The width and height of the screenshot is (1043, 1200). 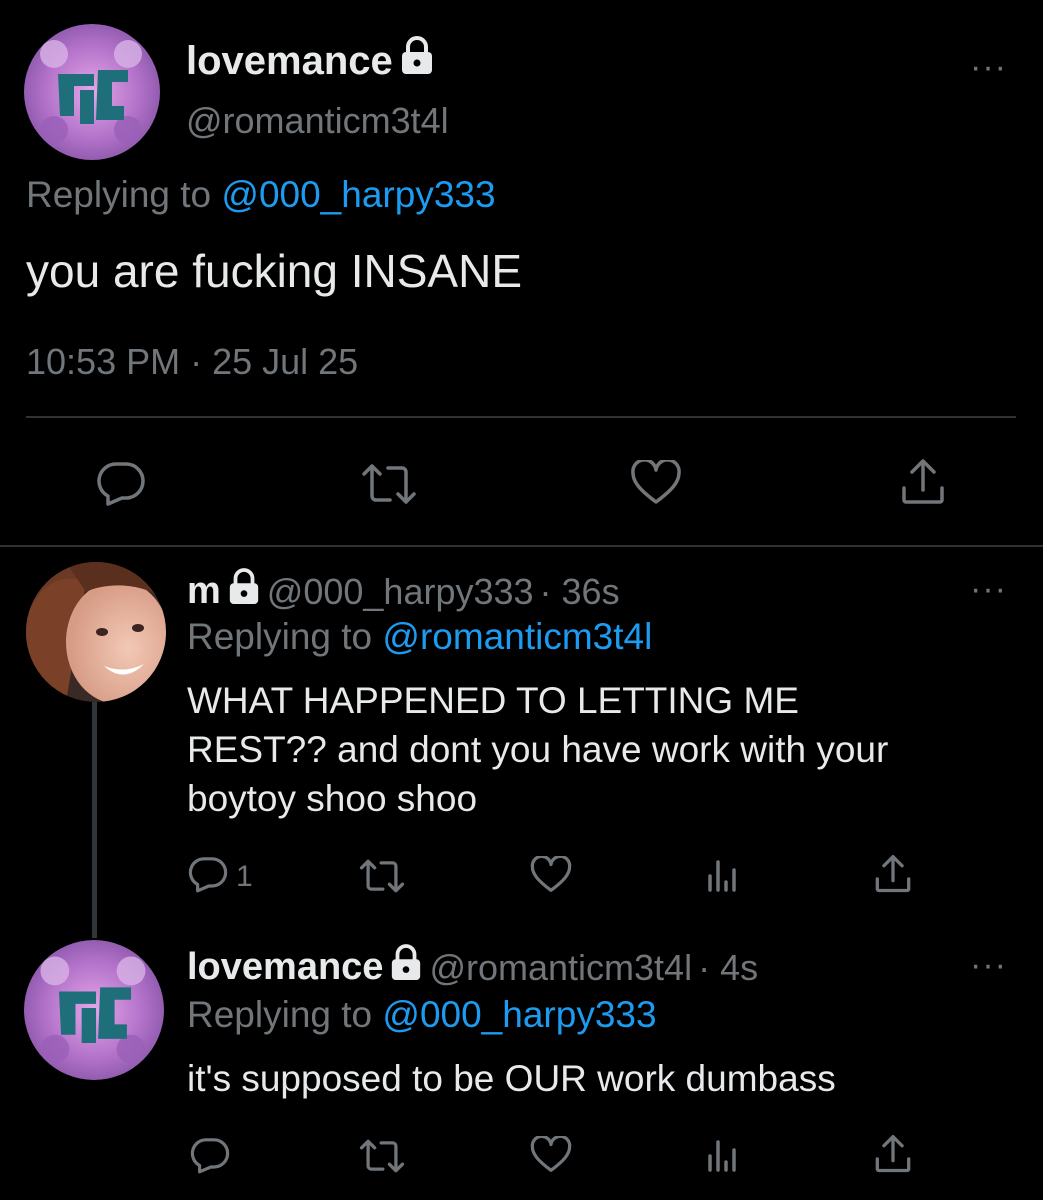 I want to click on tweet-text-line: REST?? and dont you have work with your, so click(x=538, y=749).